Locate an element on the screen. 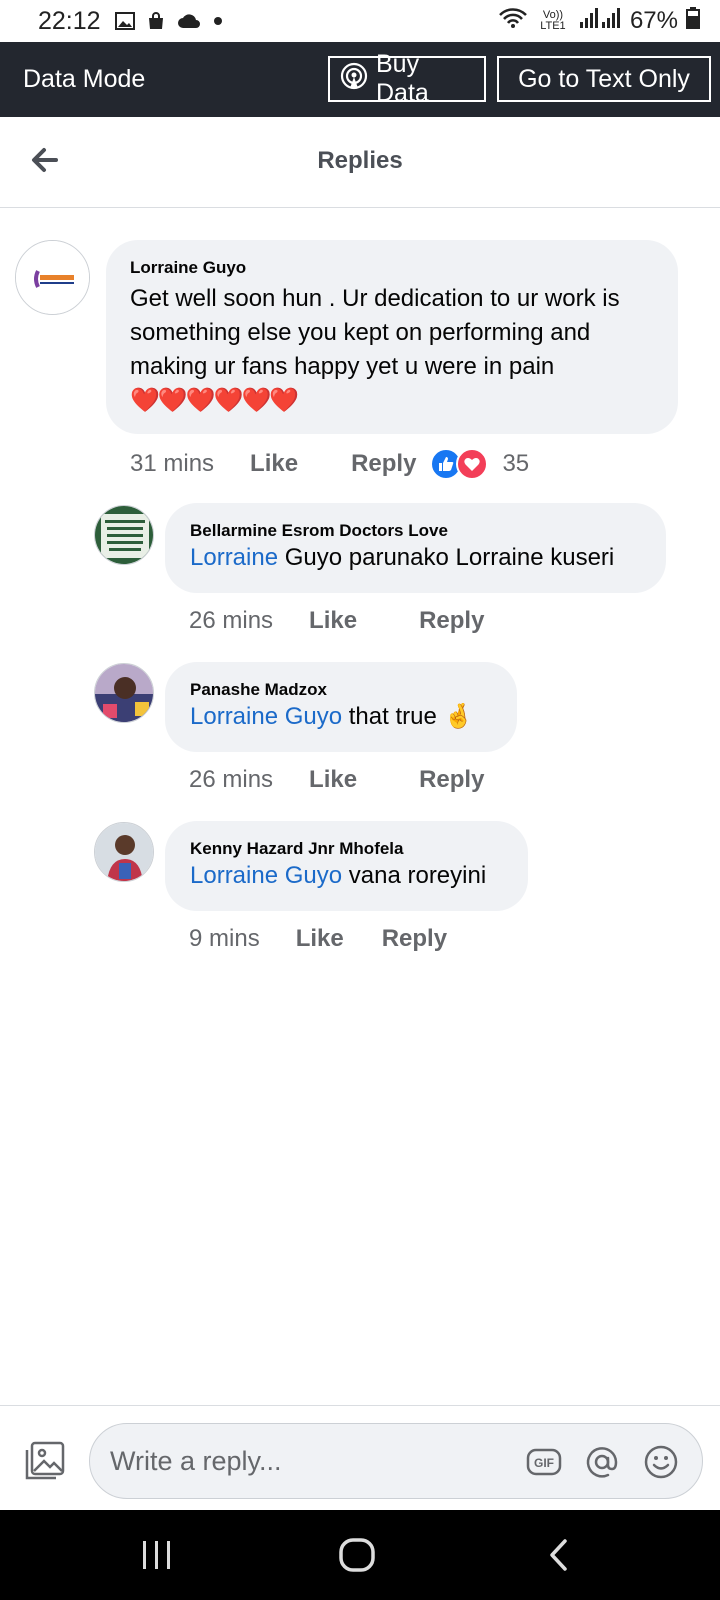 The width and height of the screenshot is (720, 1600). mention-link: Lorraine is located at coordinates (234, 557).